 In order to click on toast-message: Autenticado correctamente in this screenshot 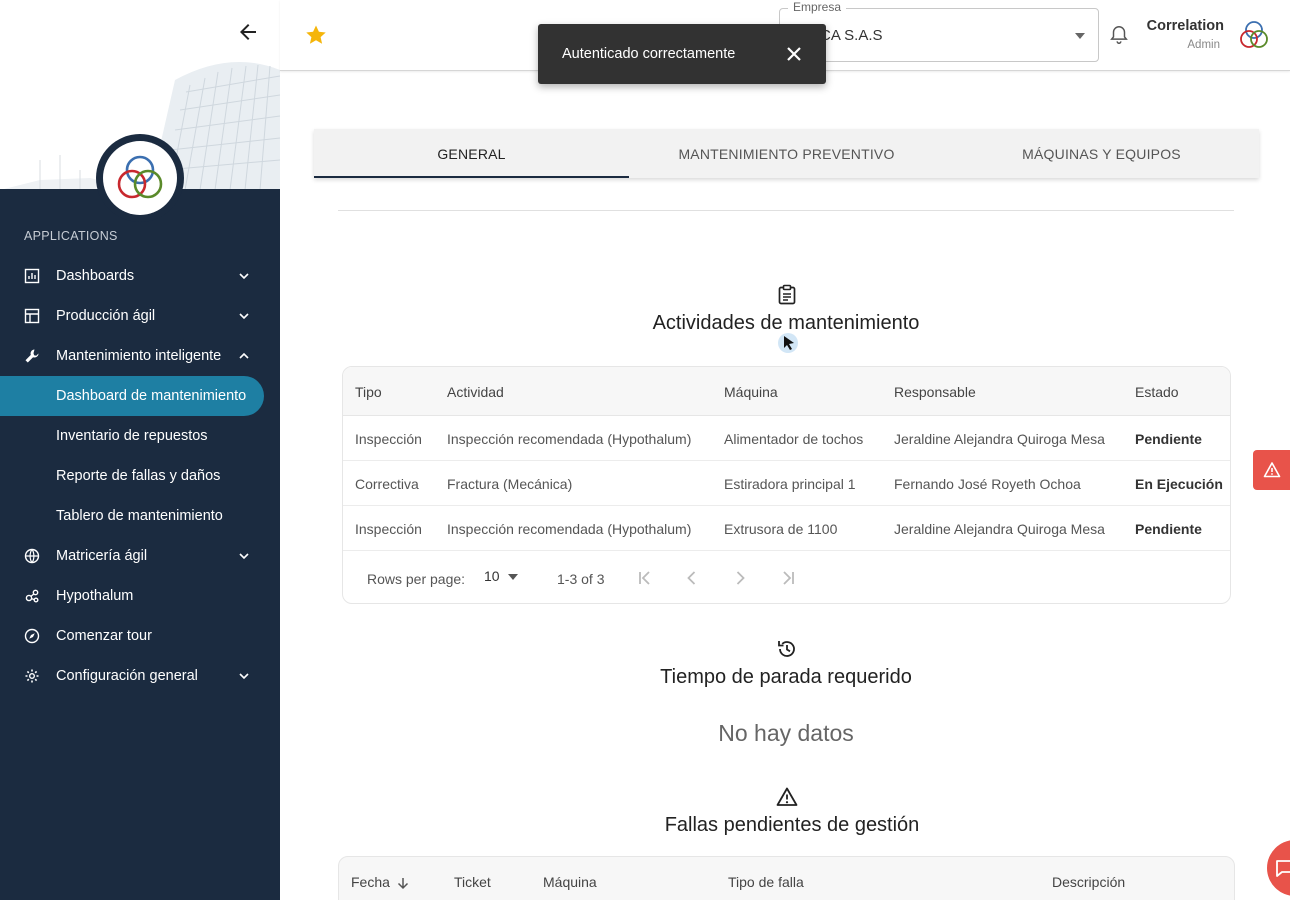, I will do `click(649, 54)`.